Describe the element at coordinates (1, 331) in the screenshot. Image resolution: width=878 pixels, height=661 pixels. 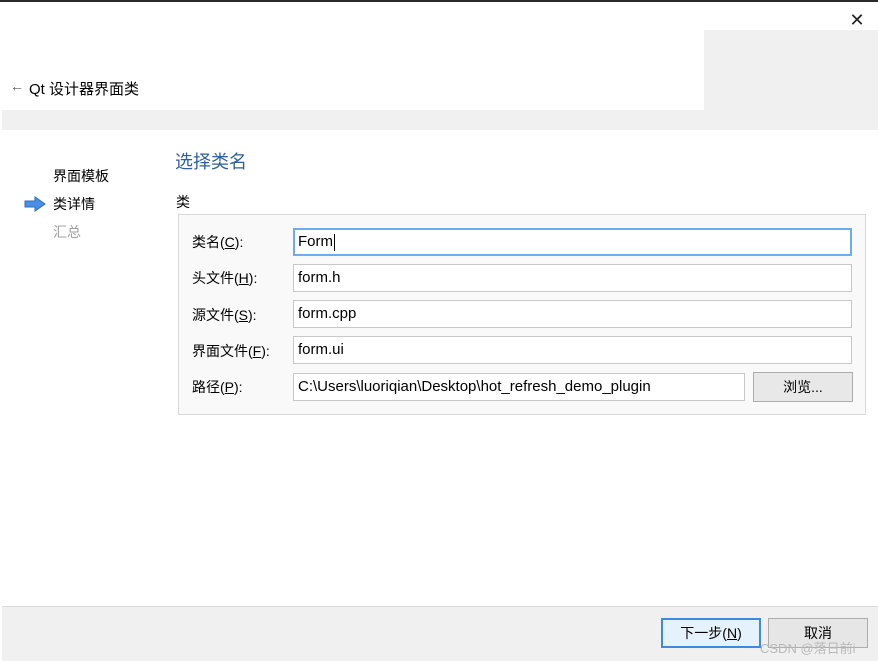
I see `left-strip` at that location.